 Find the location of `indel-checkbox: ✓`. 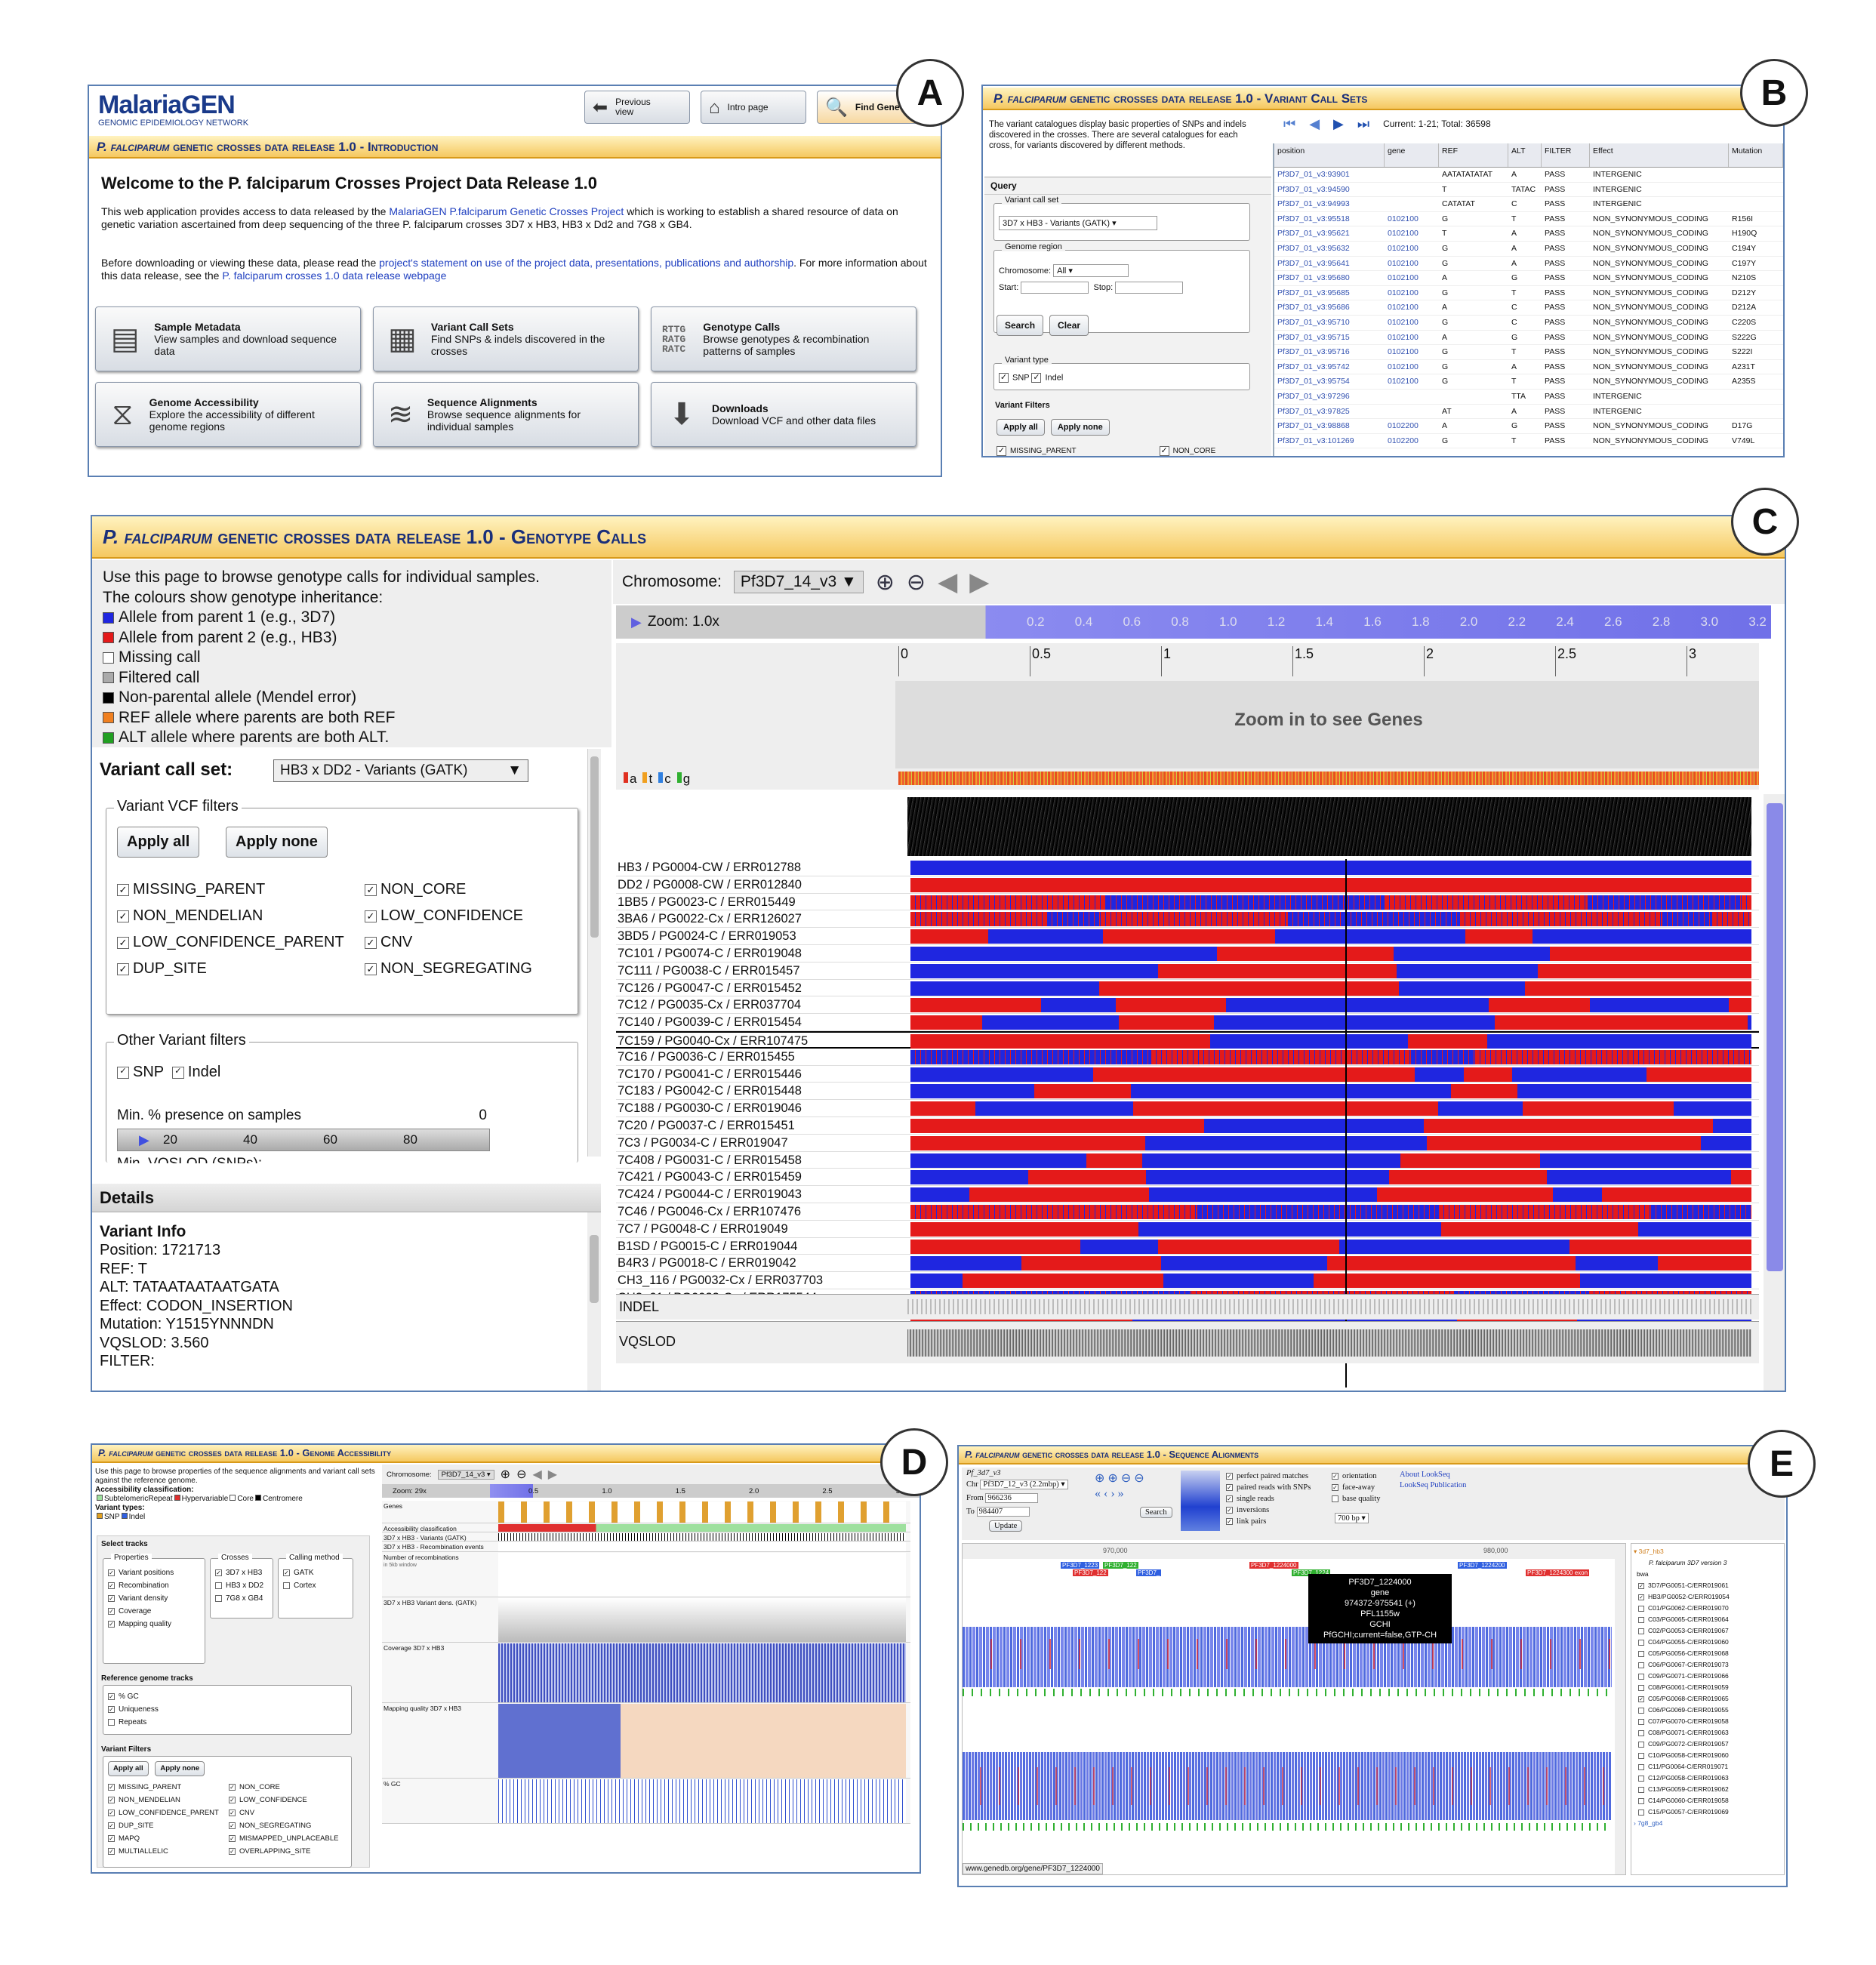

indel-checkbox: ✓ is located at coordinates (1036, 378).